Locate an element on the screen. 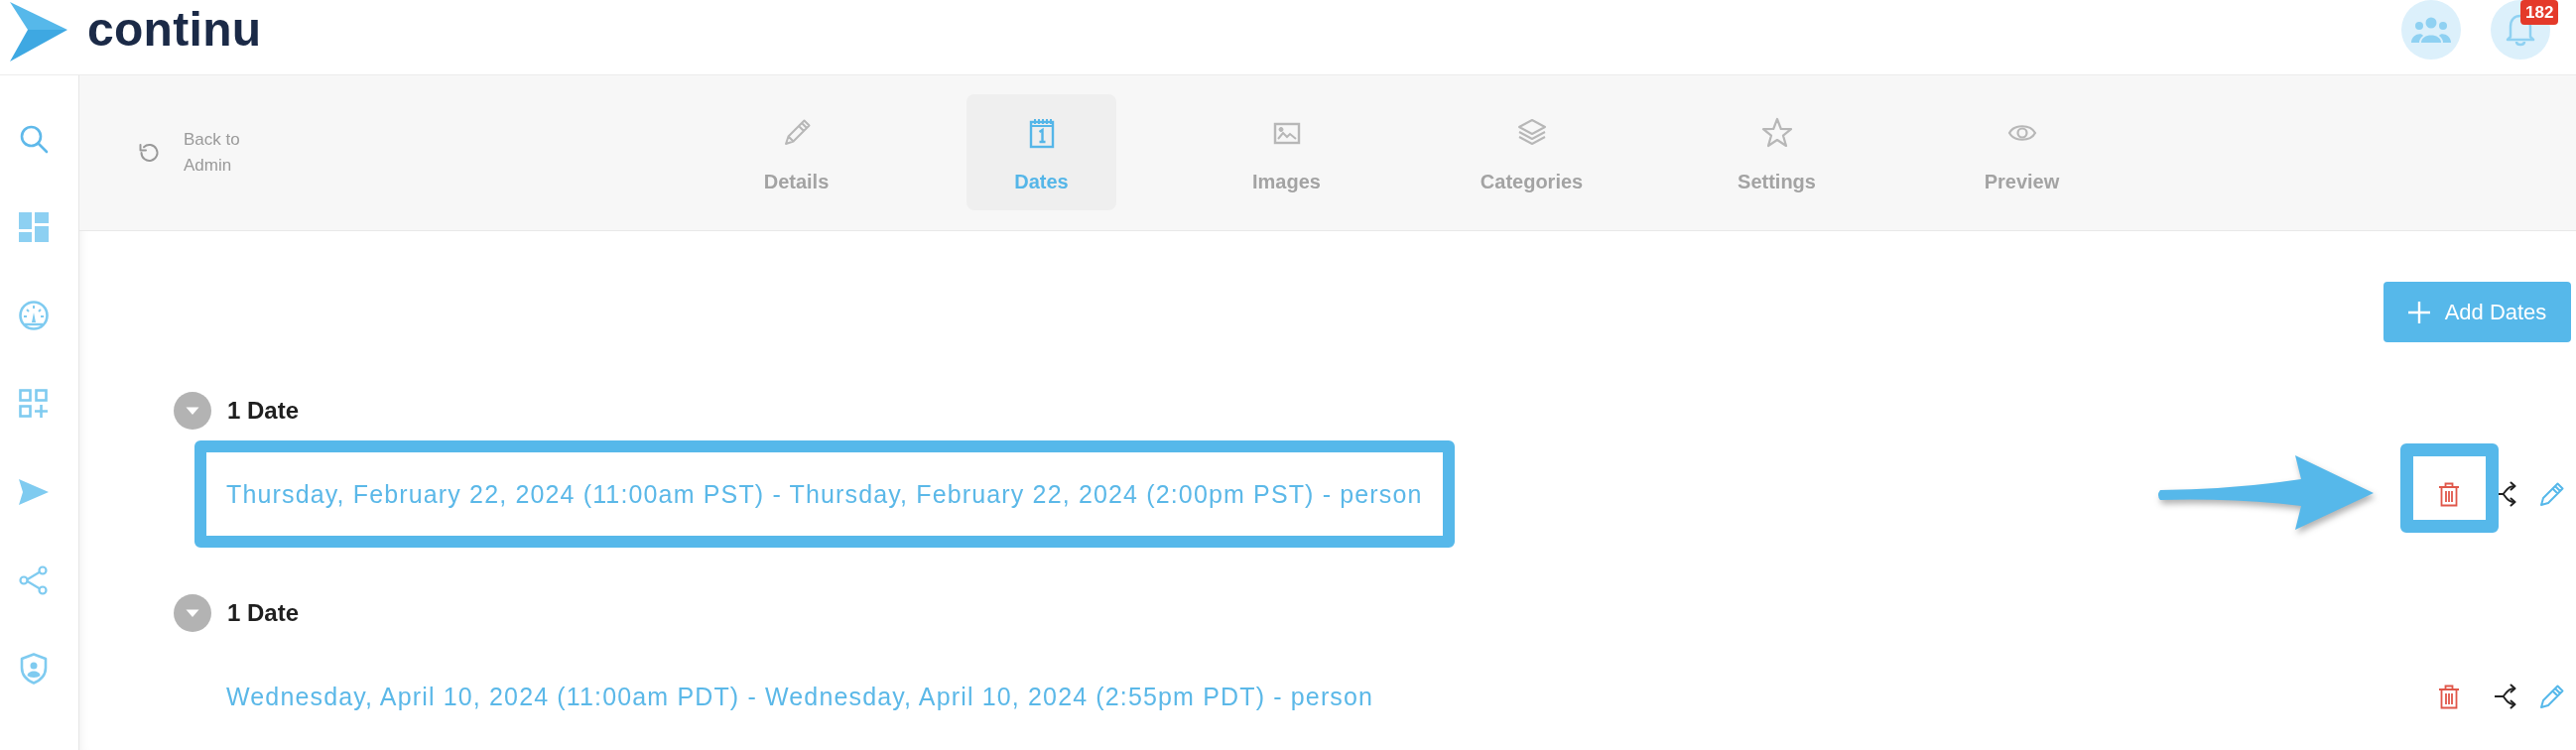 The image size is (2576, 750). search-icon is located at coordinates (34, 138).